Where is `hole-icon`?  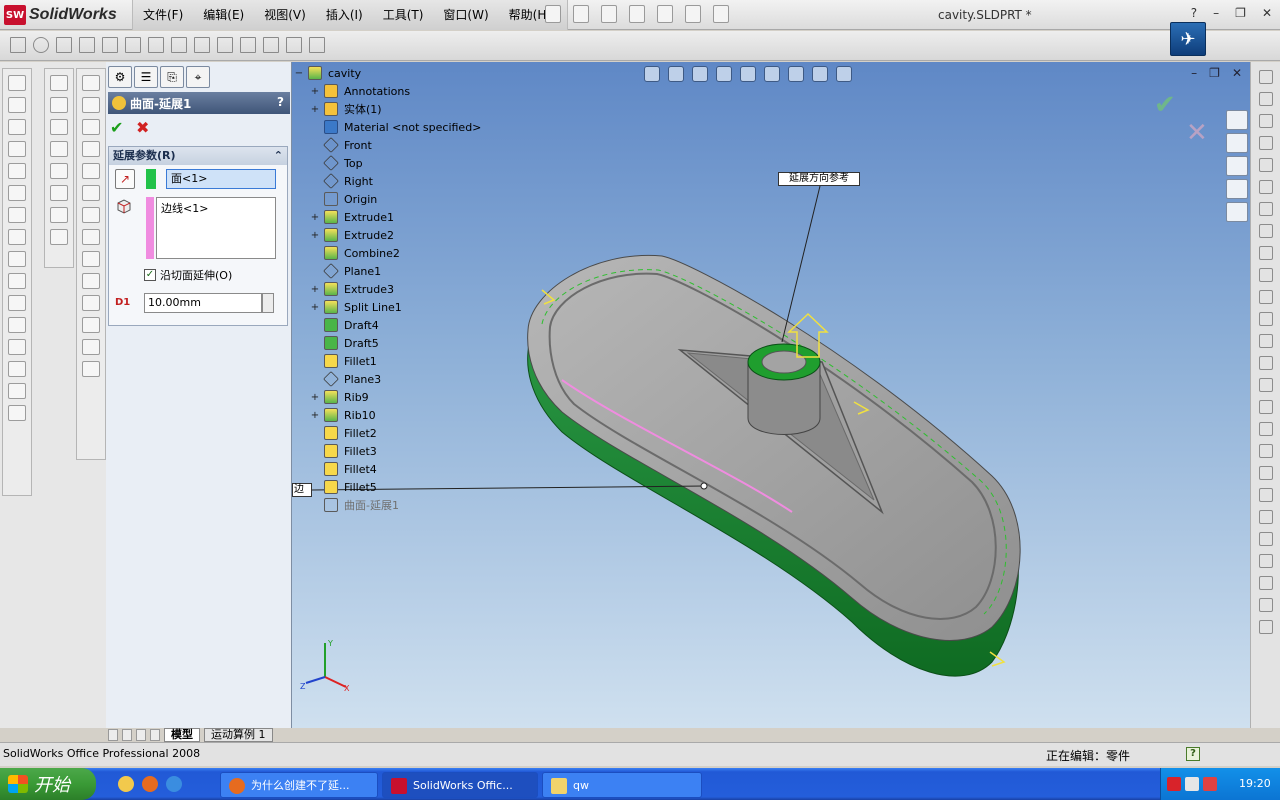
hole-icon is located at coordinates (17, 281).